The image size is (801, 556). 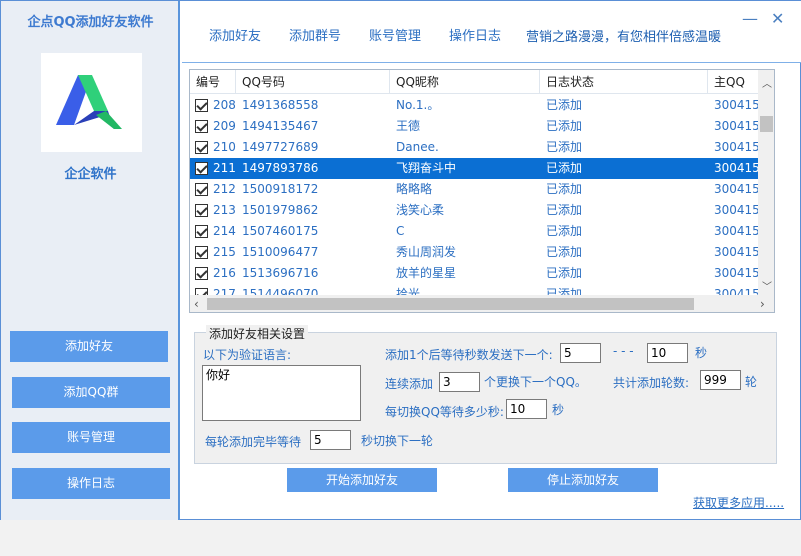 I want to click on scroll-up-icon: ︿, so click(x=767, y=82).